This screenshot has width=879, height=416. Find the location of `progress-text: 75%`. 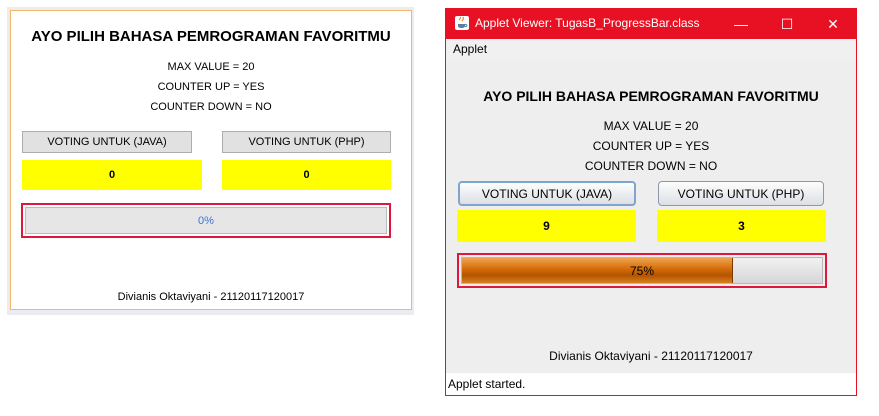

progress-text: 75% is located at coordinates (642, 270).